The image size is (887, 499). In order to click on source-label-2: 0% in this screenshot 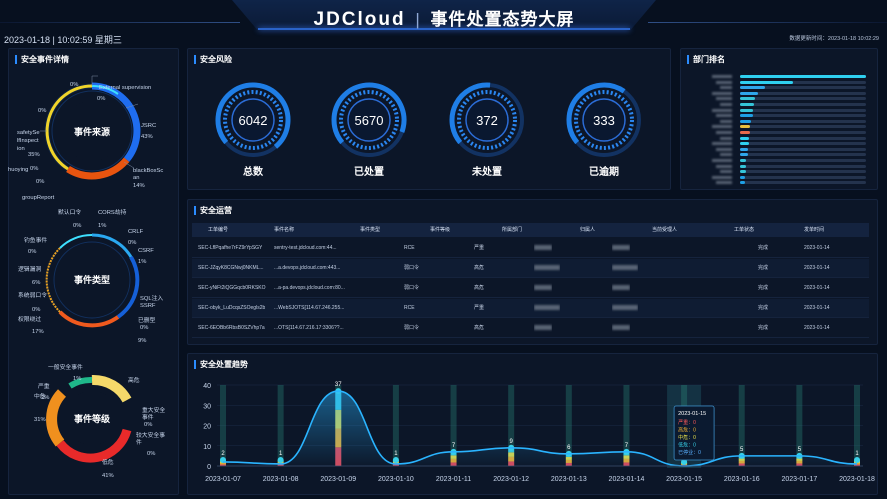, I will do `click(101, 99)`.